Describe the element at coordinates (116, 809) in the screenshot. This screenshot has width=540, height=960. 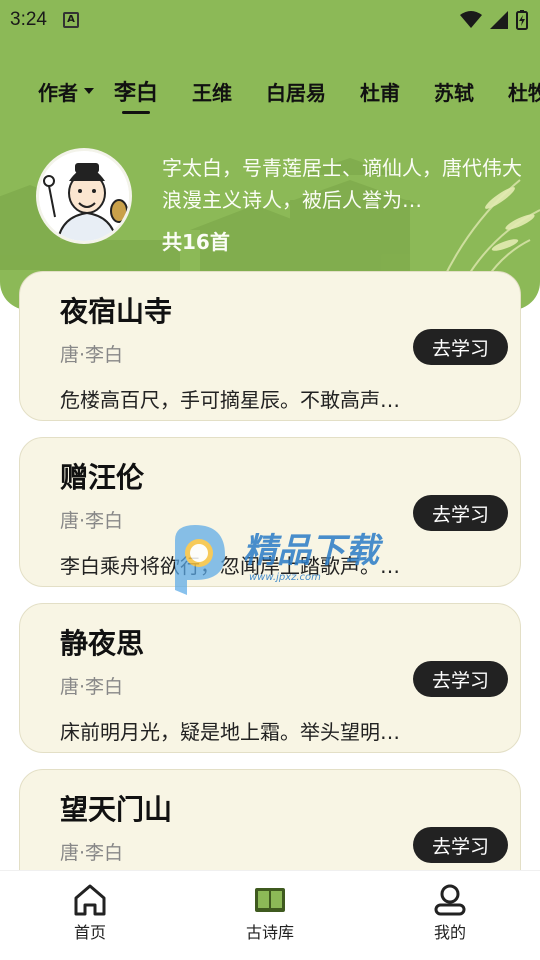
I see `poem-title: 望天门山` at that location.